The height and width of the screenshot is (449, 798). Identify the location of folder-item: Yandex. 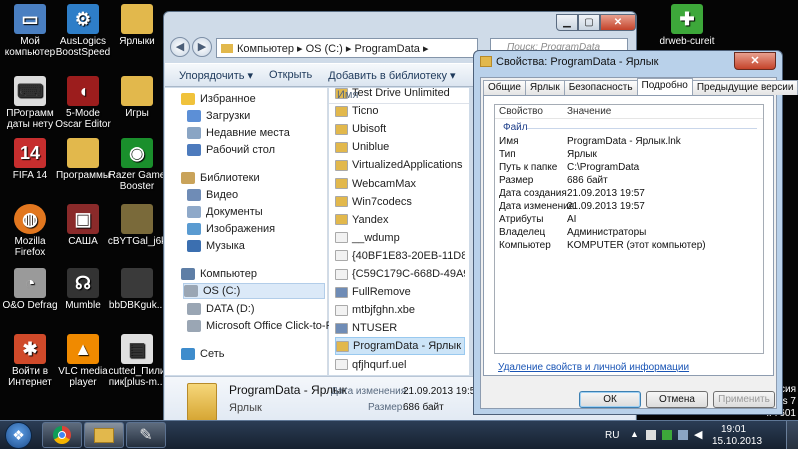
(400, 220).